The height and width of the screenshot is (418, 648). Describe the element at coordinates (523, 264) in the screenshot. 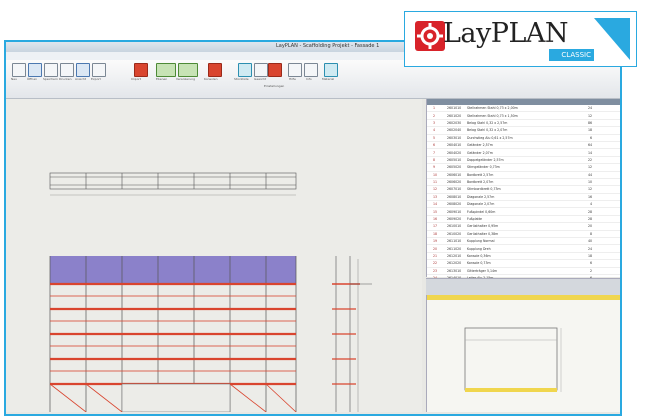

I see `list-item: 22 2612020 Konsole 0,73m 6` at that location.